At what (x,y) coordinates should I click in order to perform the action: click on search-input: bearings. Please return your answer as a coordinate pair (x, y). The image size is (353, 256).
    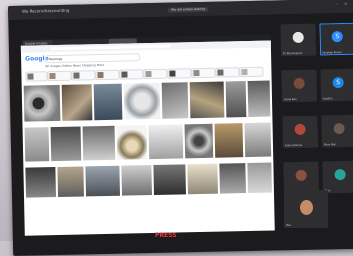
    Looking at the image, I should click on (93, 58).